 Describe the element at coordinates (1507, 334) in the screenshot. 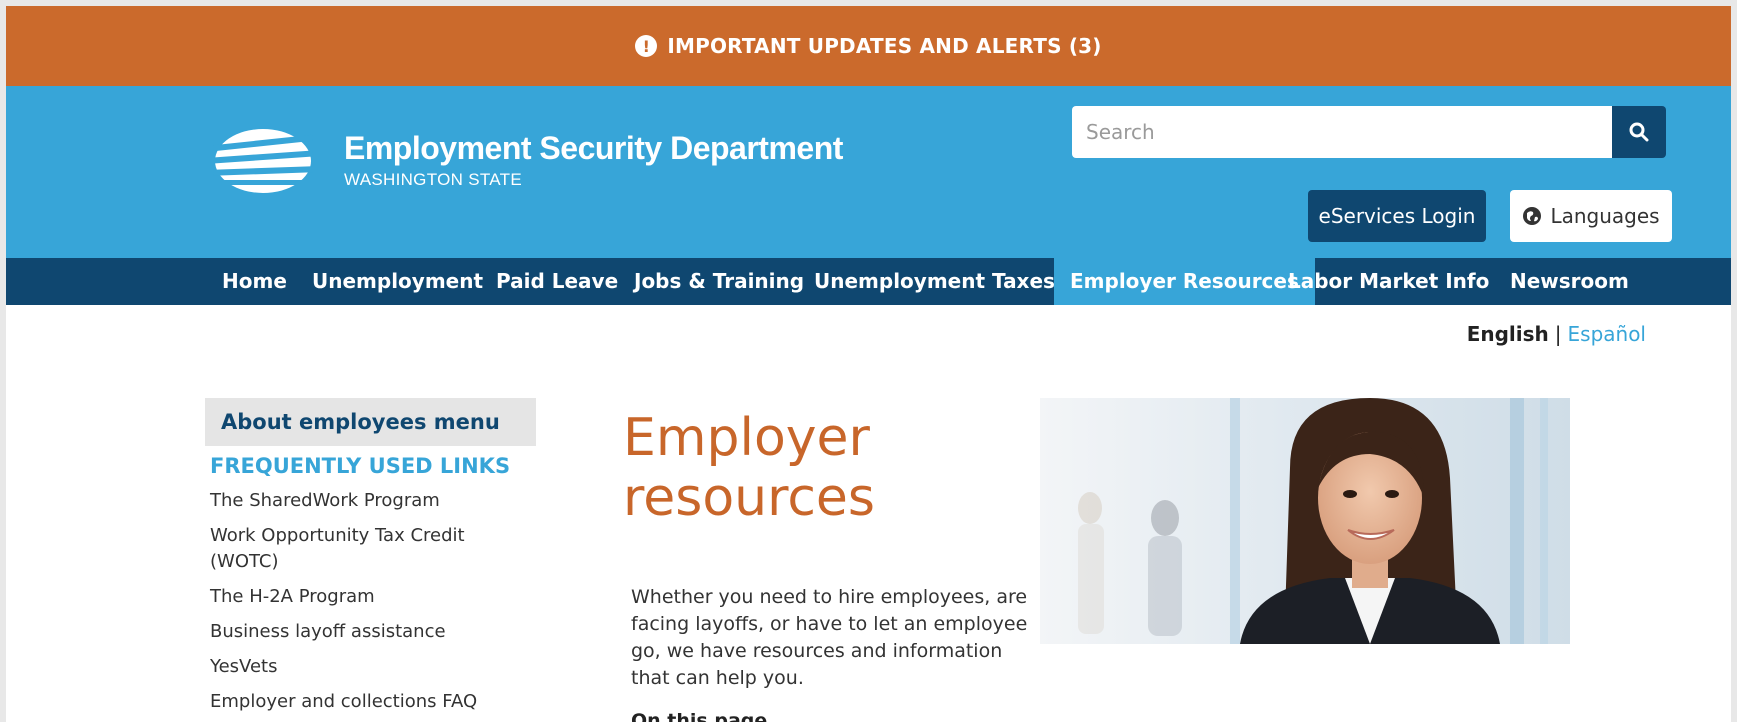

I see `lang-english: English` at that location.